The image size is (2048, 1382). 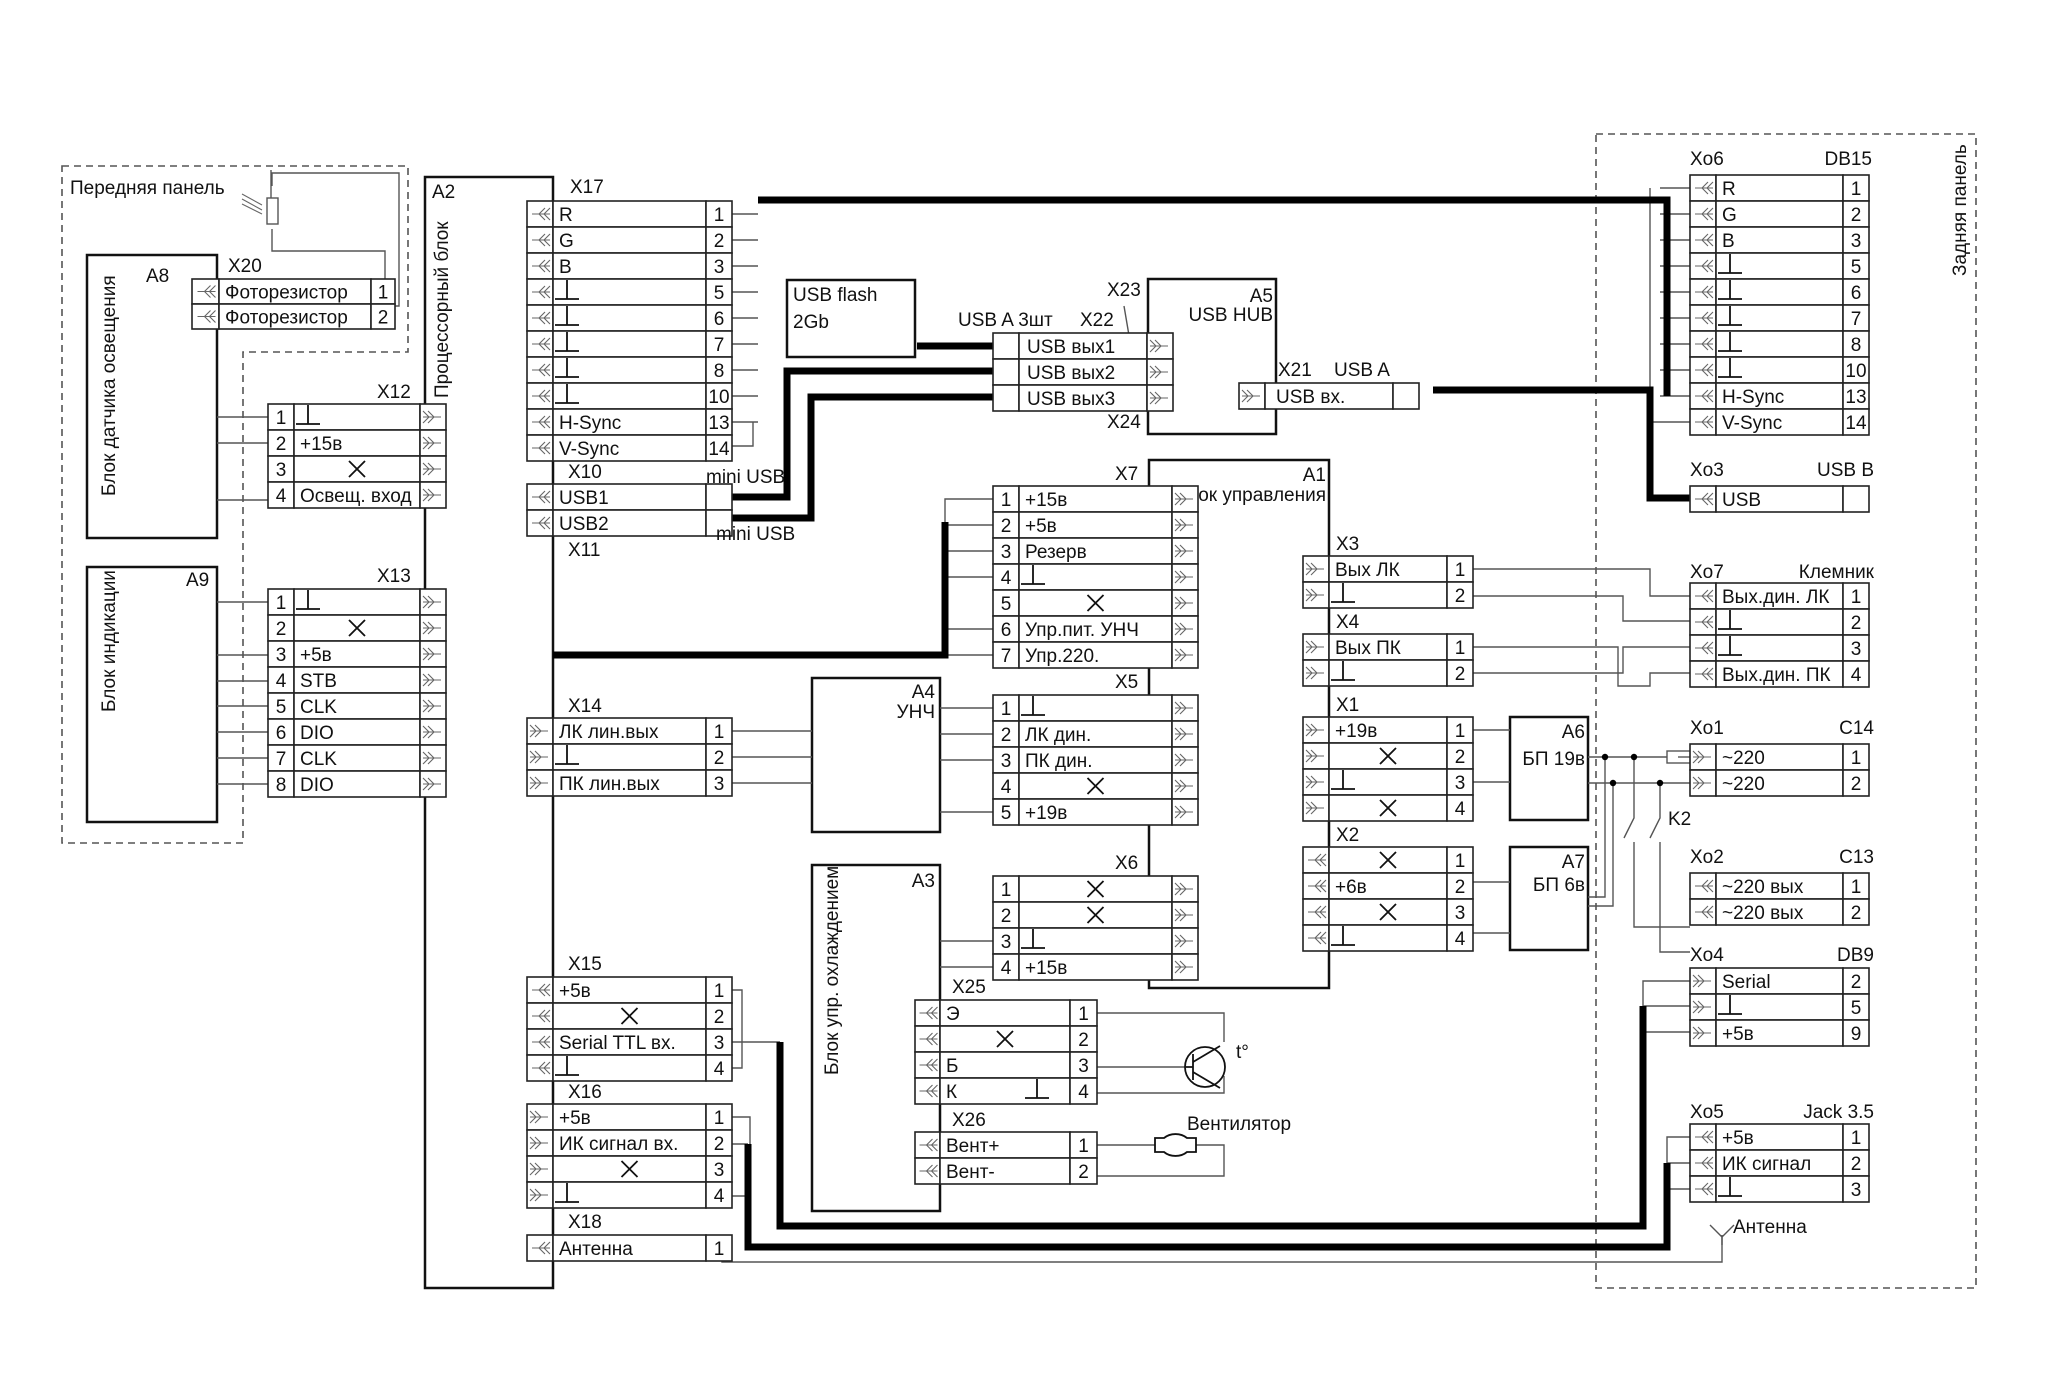 What do you see at coordinates (1362, 370) in the screenshot?
I see `connector-type: USB A` at bounding box center [1362, 370].